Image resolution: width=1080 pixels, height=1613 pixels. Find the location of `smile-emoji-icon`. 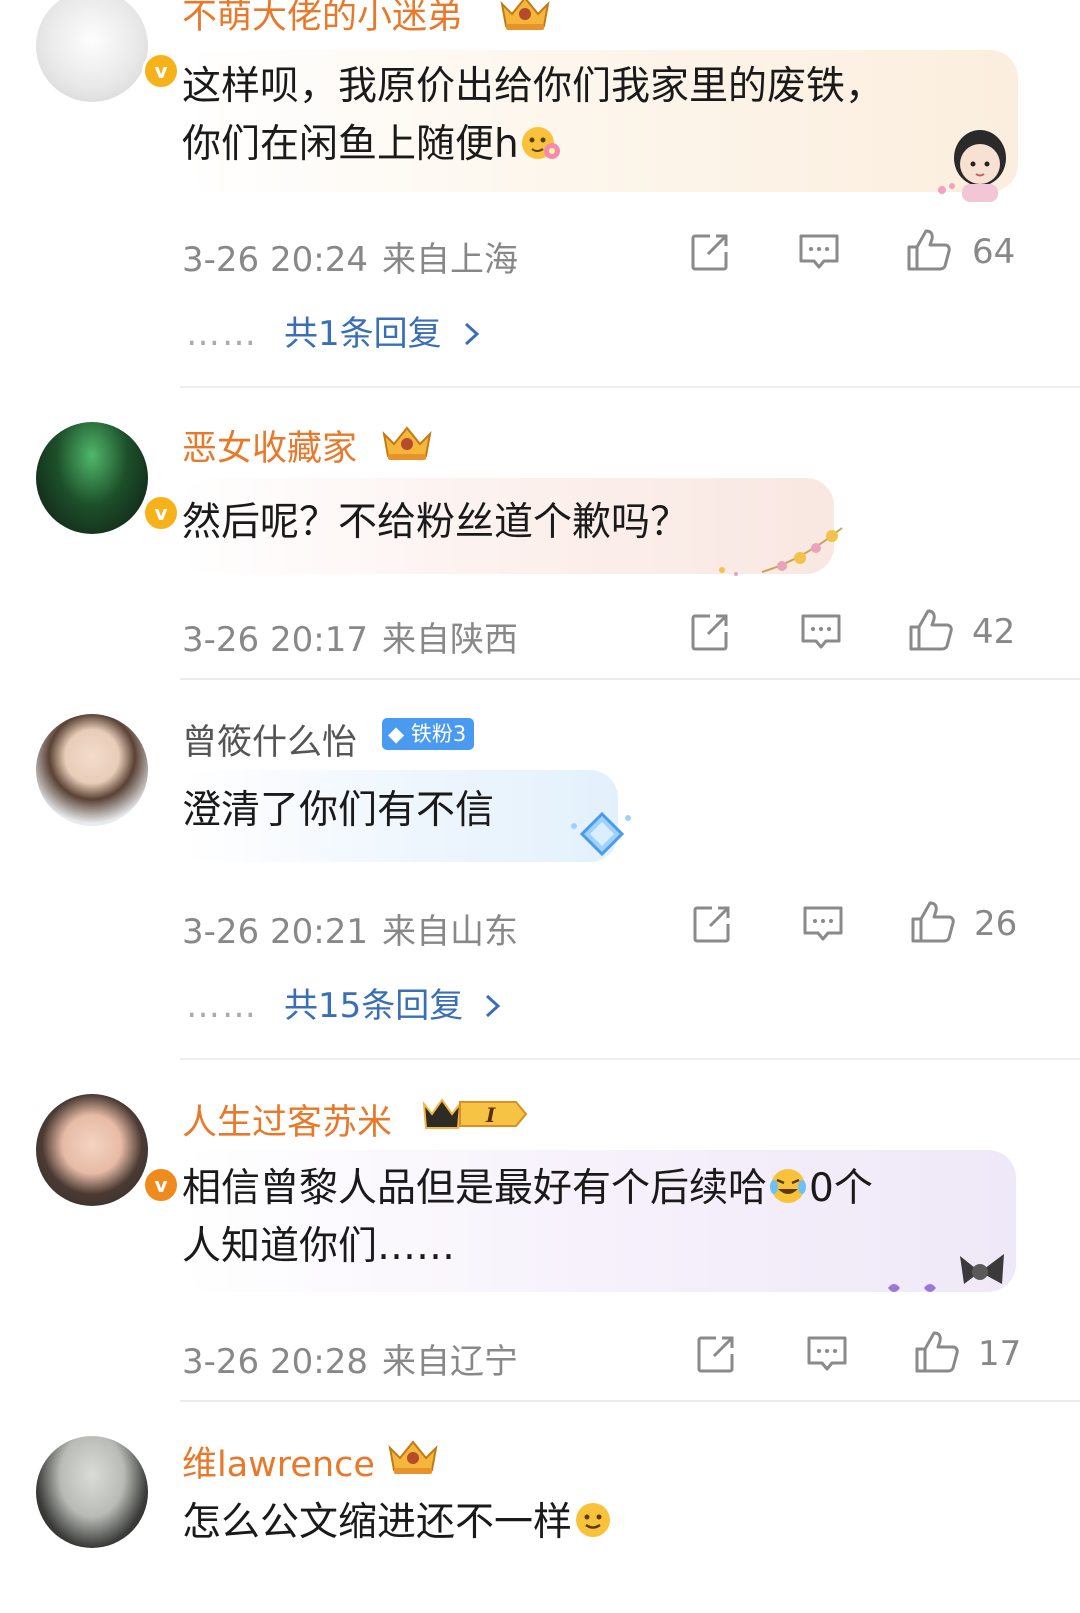

smile-emoji-icon is located at coordinates (593, 1520).